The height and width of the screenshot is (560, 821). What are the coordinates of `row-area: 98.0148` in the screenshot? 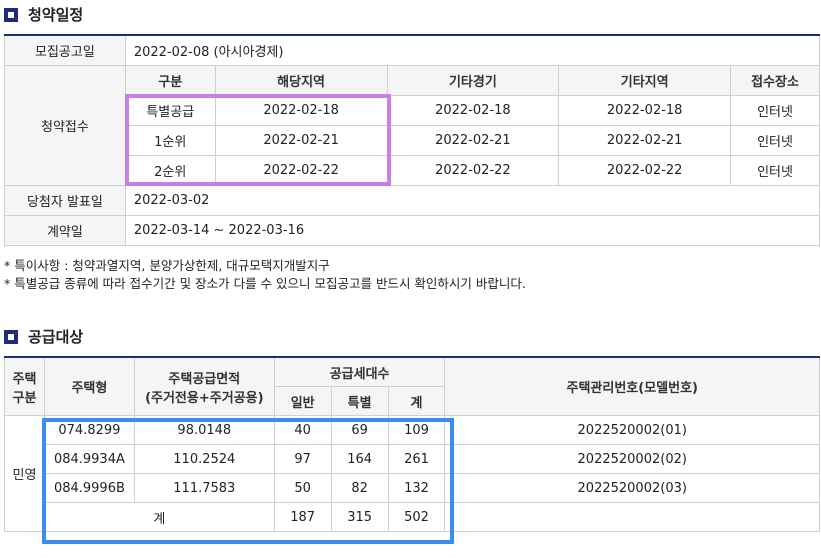 It's located at (204, 430).